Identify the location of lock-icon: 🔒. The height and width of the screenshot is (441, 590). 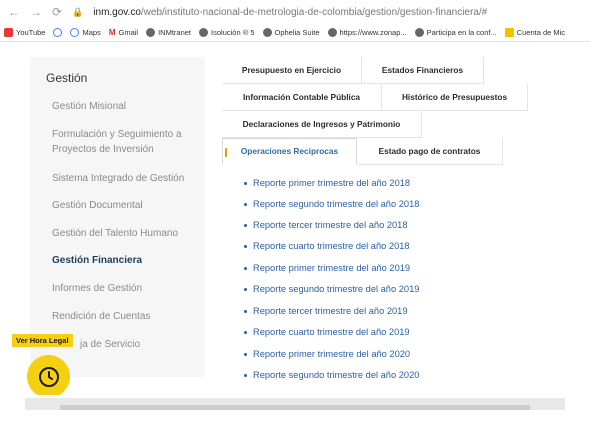
(77, 12).